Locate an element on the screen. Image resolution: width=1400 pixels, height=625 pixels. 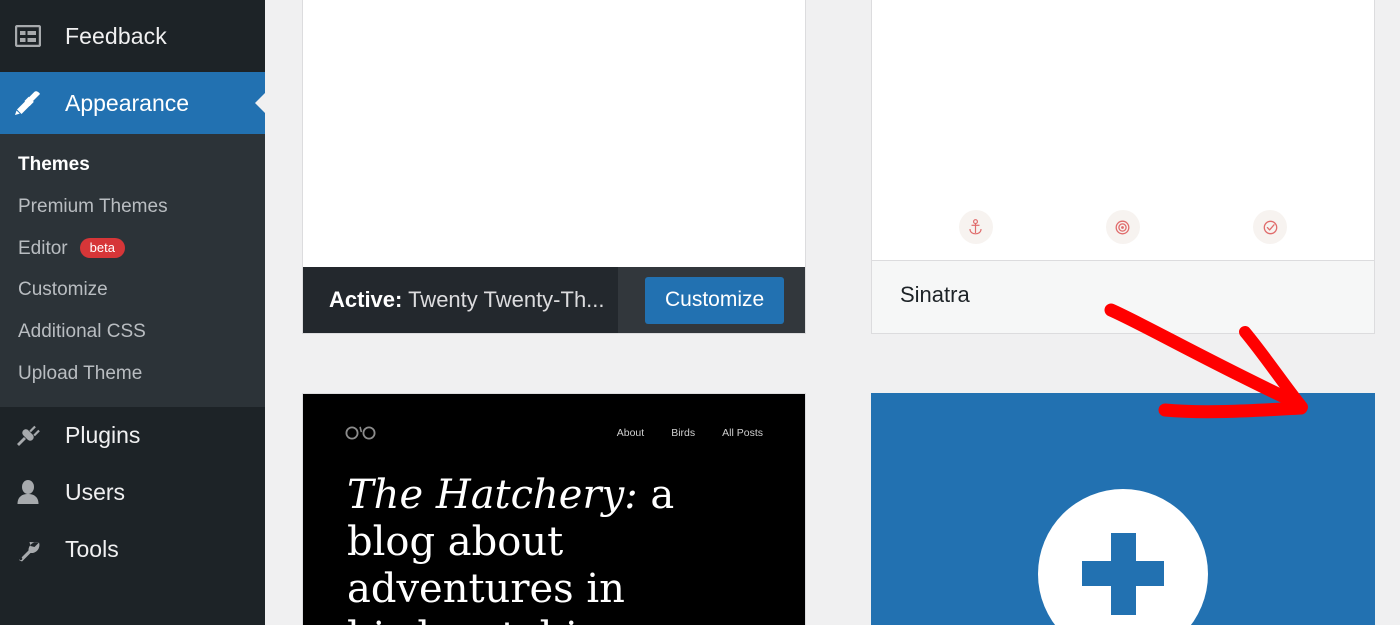
tt2-preview-nav: About Birds All Posts is located at coordinates (690, 433).